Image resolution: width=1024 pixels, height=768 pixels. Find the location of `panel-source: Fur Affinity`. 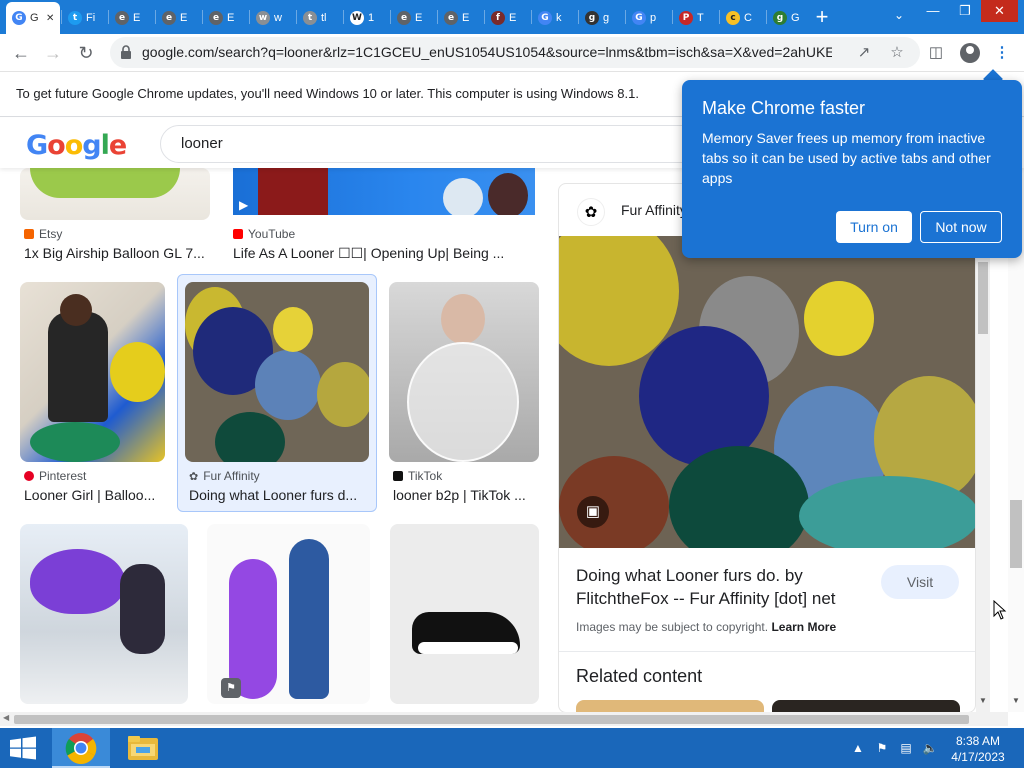

panel-source: Fur Affinity is located at coordinates (654, 210).